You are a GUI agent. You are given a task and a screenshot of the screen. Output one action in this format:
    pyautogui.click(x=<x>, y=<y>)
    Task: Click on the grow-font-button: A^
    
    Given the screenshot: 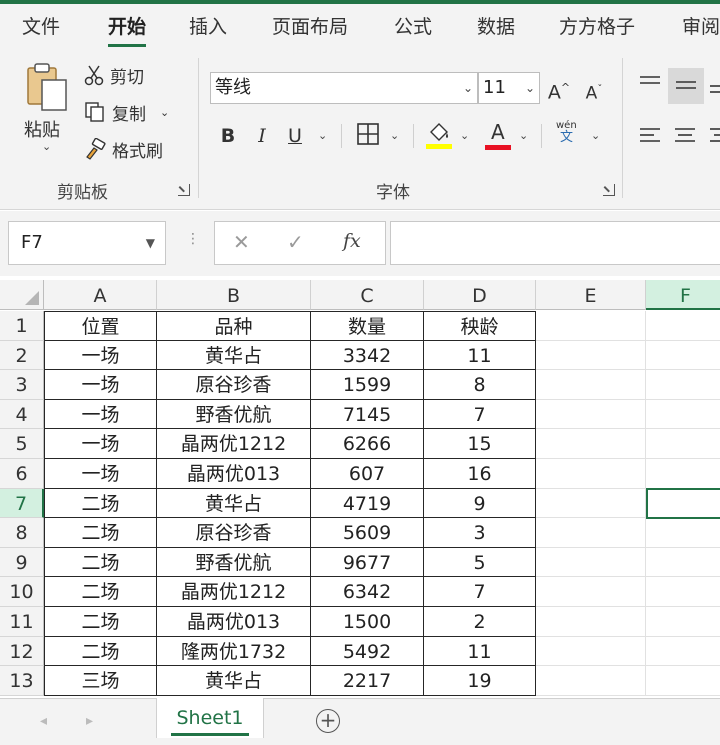 What is the action you would take?
    pyautogui.click(x=559, y=88)
    